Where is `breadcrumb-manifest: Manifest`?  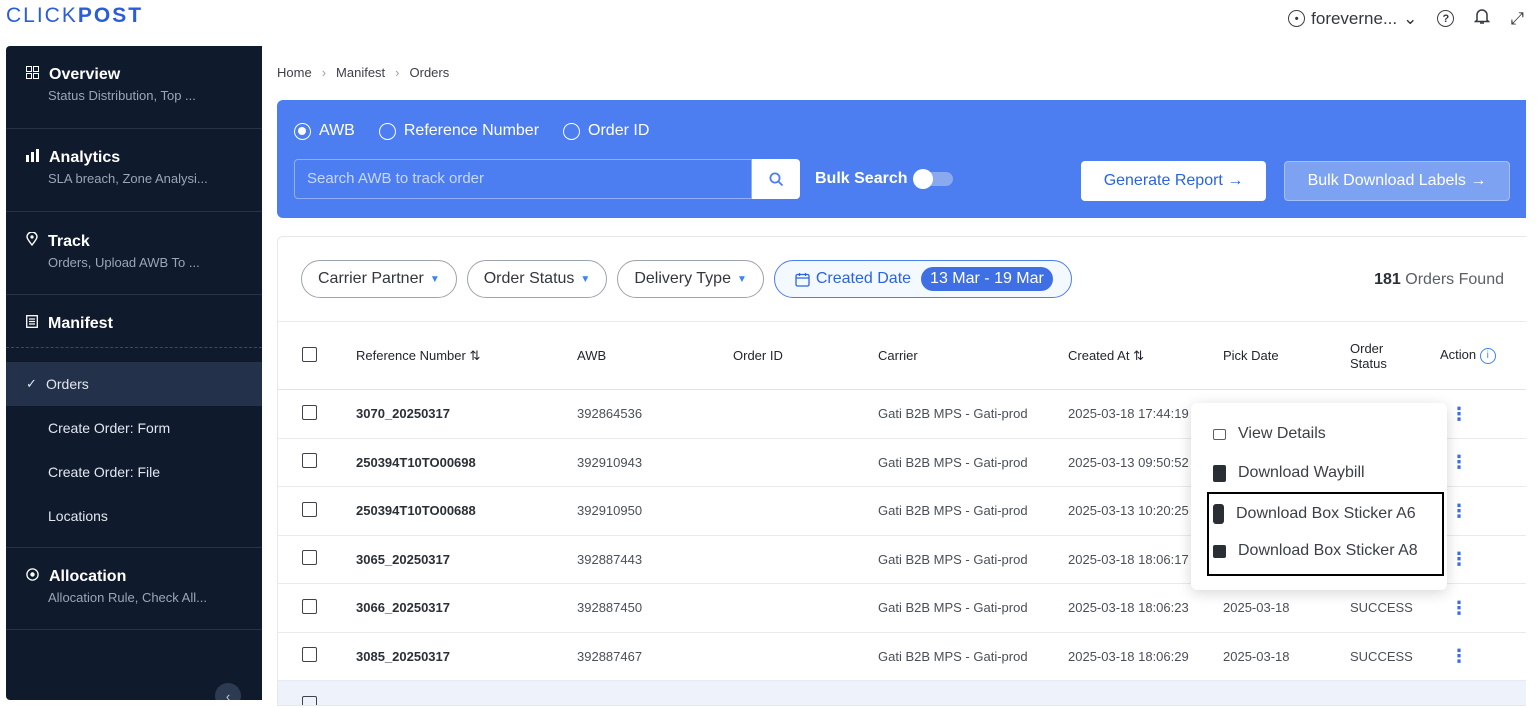 breadcrumb-manifest: Manifest is located at coordinates (360, 72).